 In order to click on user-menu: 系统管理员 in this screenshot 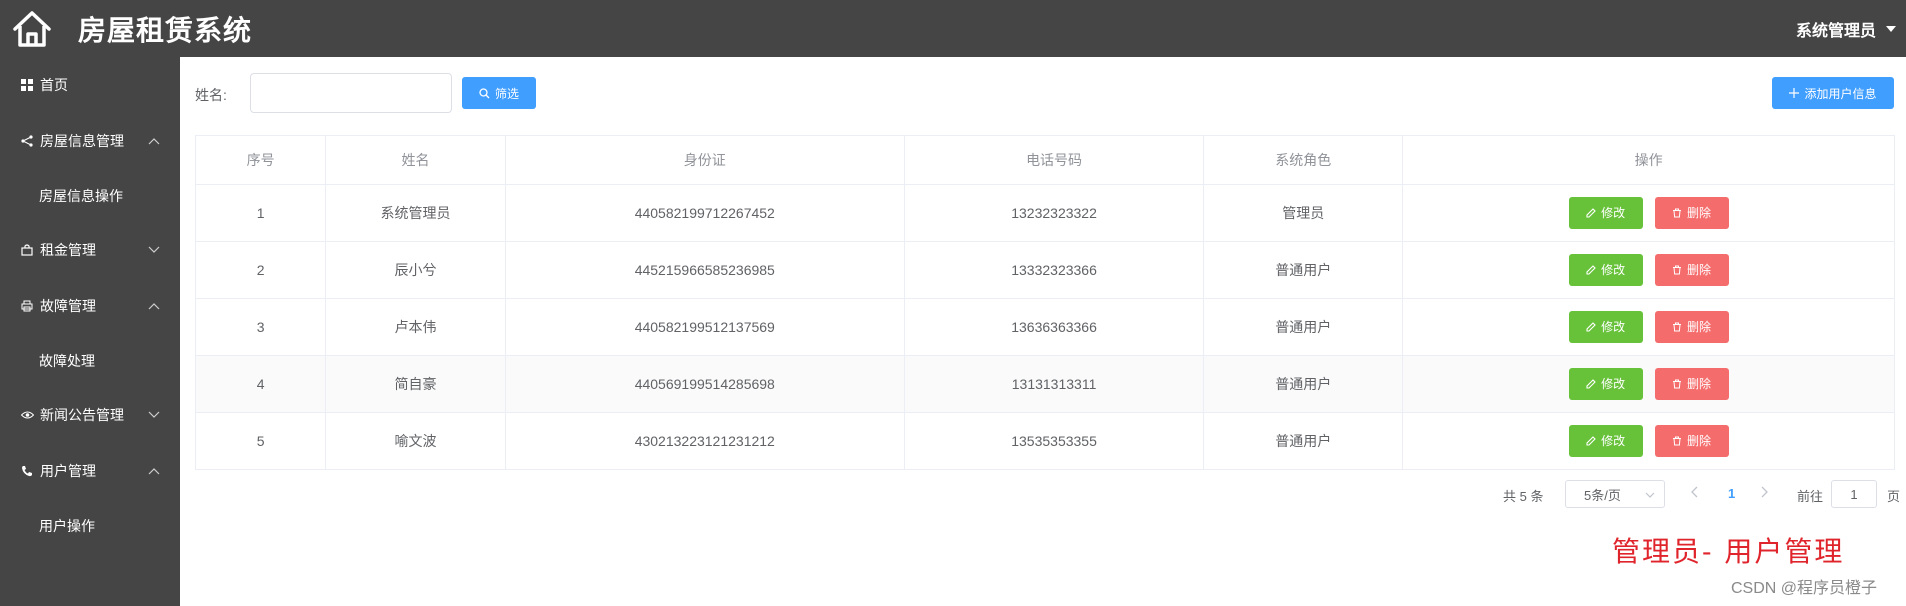, I will do `click(1846, 28)`.